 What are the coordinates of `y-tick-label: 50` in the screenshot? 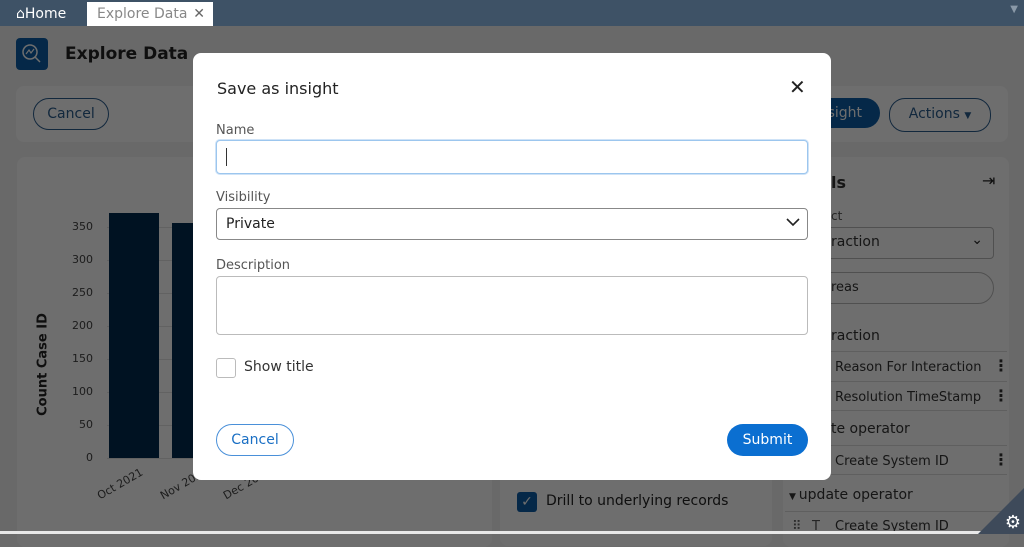 It's located at (86, 424).